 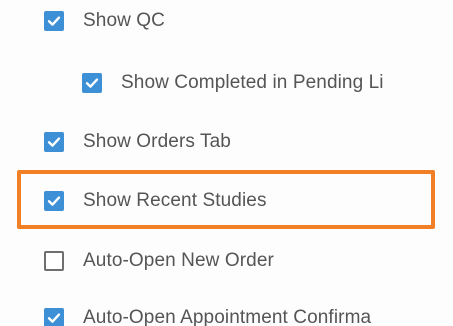 I want to click on setting-show-completed-in-pending: Show Completed in Pending Li, so click(x=233, y=83).